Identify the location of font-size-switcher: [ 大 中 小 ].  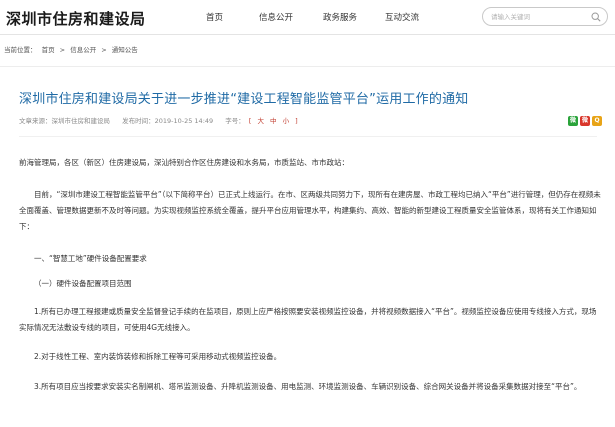
(273, 121).